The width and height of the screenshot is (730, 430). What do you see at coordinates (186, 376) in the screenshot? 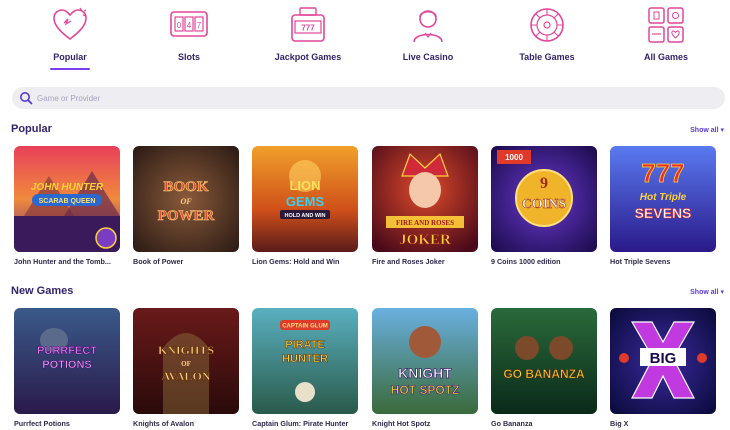
I see `svg-text: AVALON` at bounding box center [186, 376].